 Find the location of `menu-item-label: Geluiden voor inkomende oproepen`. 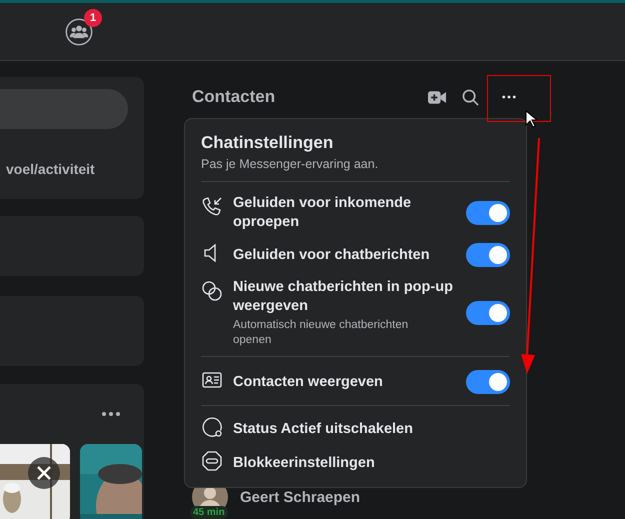

menu-item-label: Geluiden voor inkomende oproepen is located at coordinates (322, 213).